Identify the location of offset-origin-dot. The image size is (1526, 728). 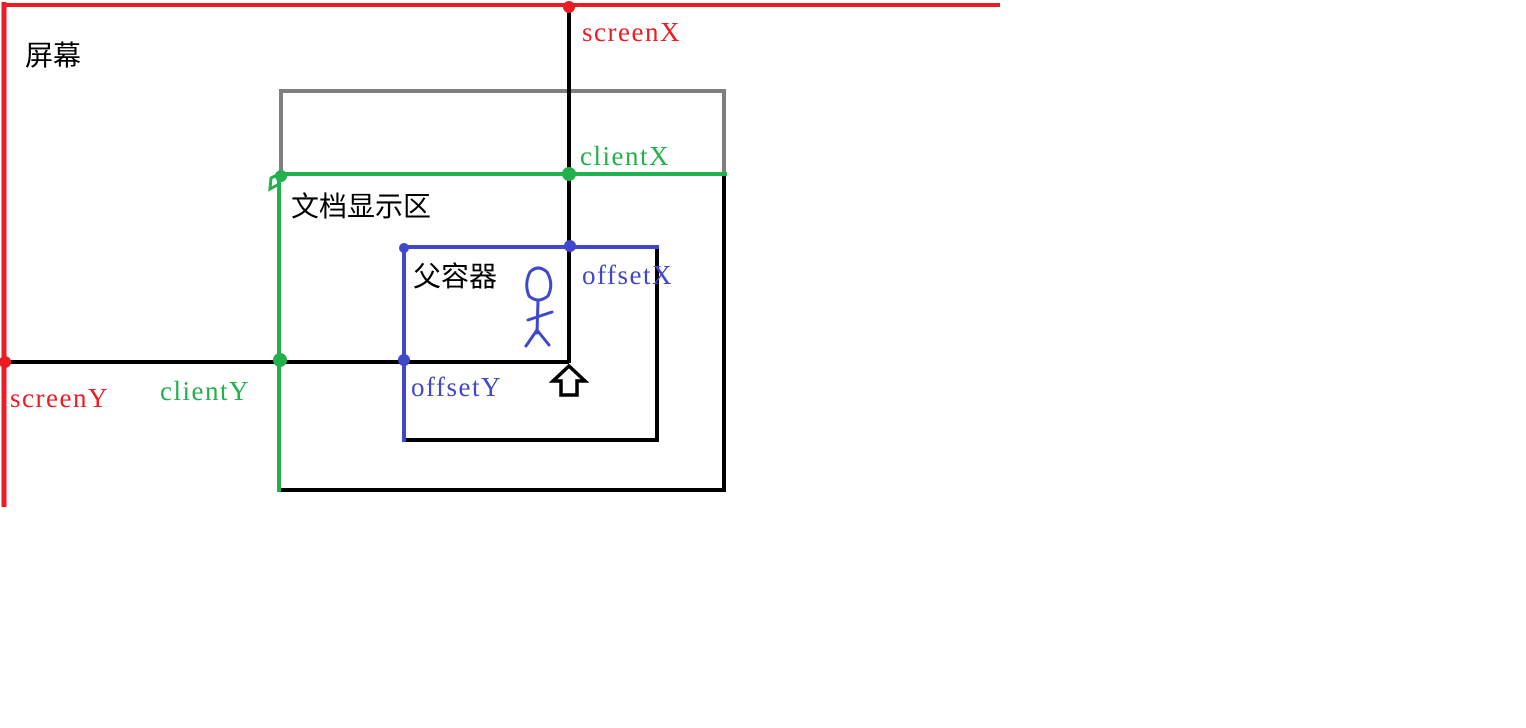
(404, 248).